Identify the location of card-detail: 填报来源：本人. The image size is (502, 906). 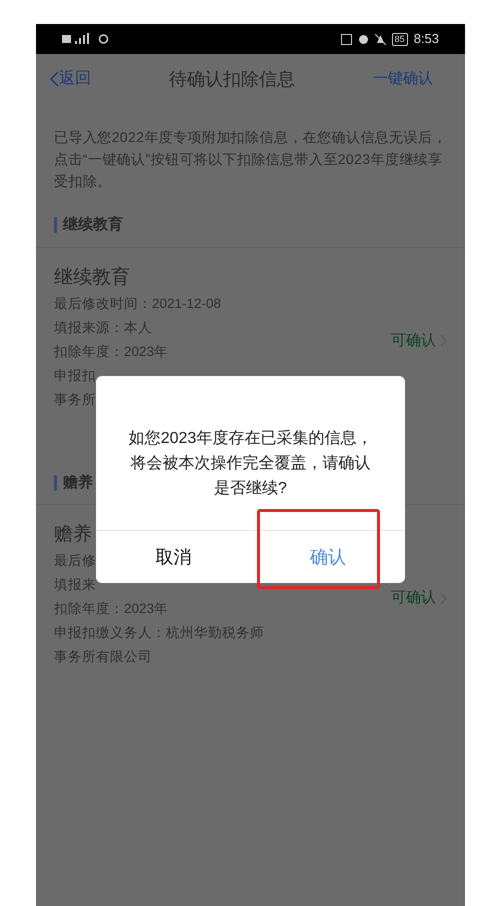
(103, 327).